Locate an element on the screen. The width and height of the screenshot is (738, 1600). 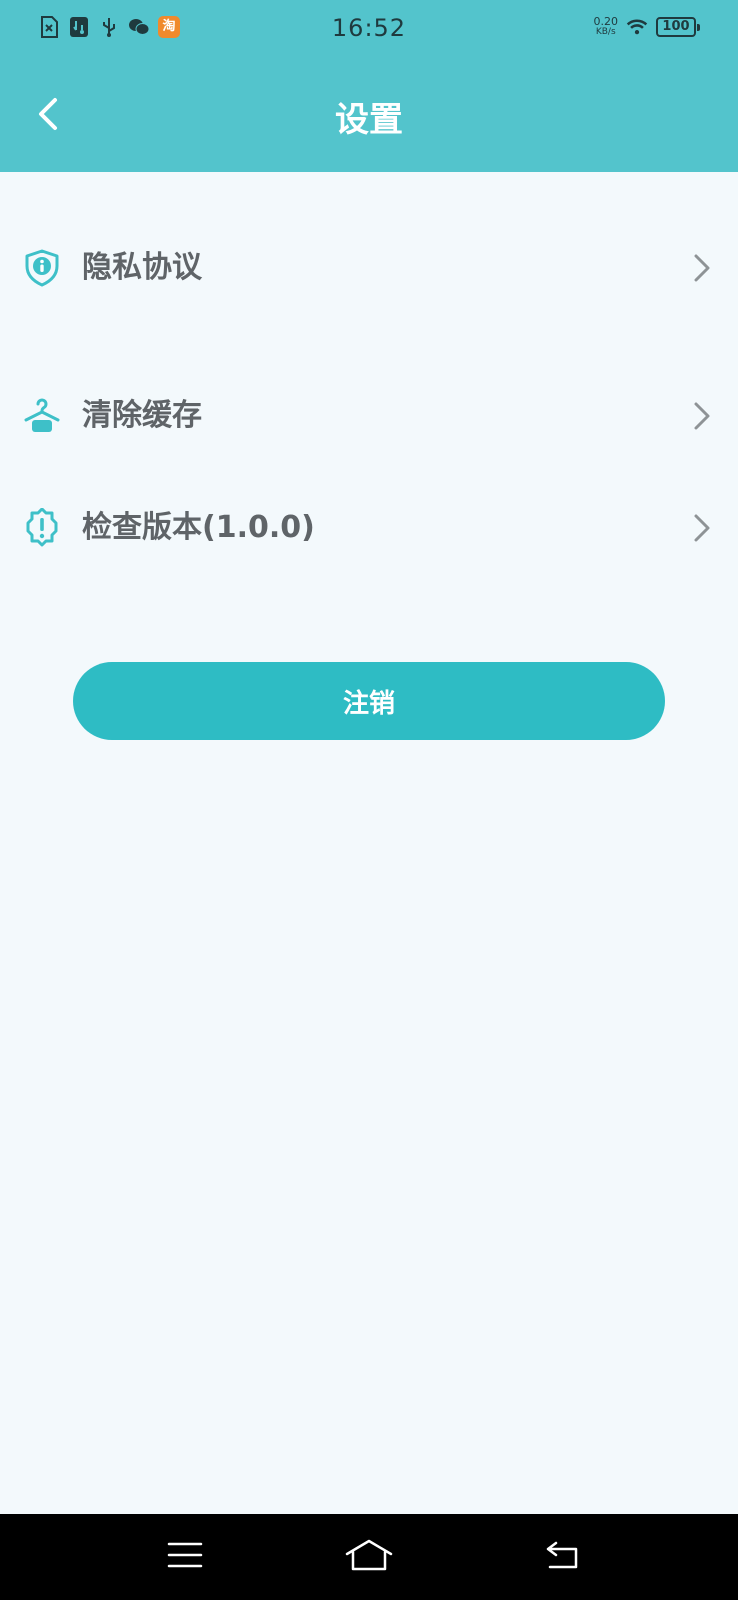
settings-item-label: 隐私协议 is located at coordinates (142, 267).